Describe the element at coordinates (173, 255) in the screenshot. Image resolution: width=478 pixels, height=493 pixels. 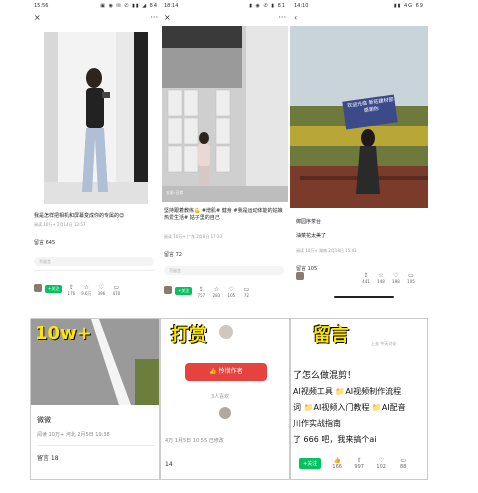
I see `comment-count: 留言 72` at that location.